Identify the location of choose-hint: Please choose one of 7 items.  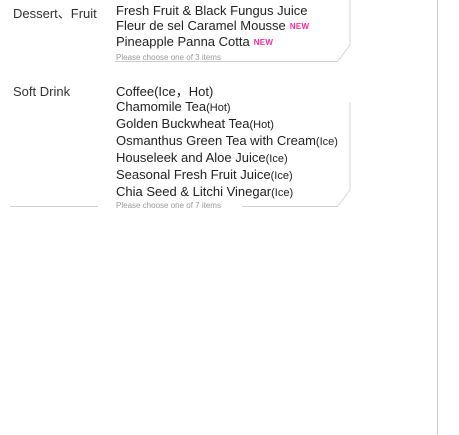
(168, 205).